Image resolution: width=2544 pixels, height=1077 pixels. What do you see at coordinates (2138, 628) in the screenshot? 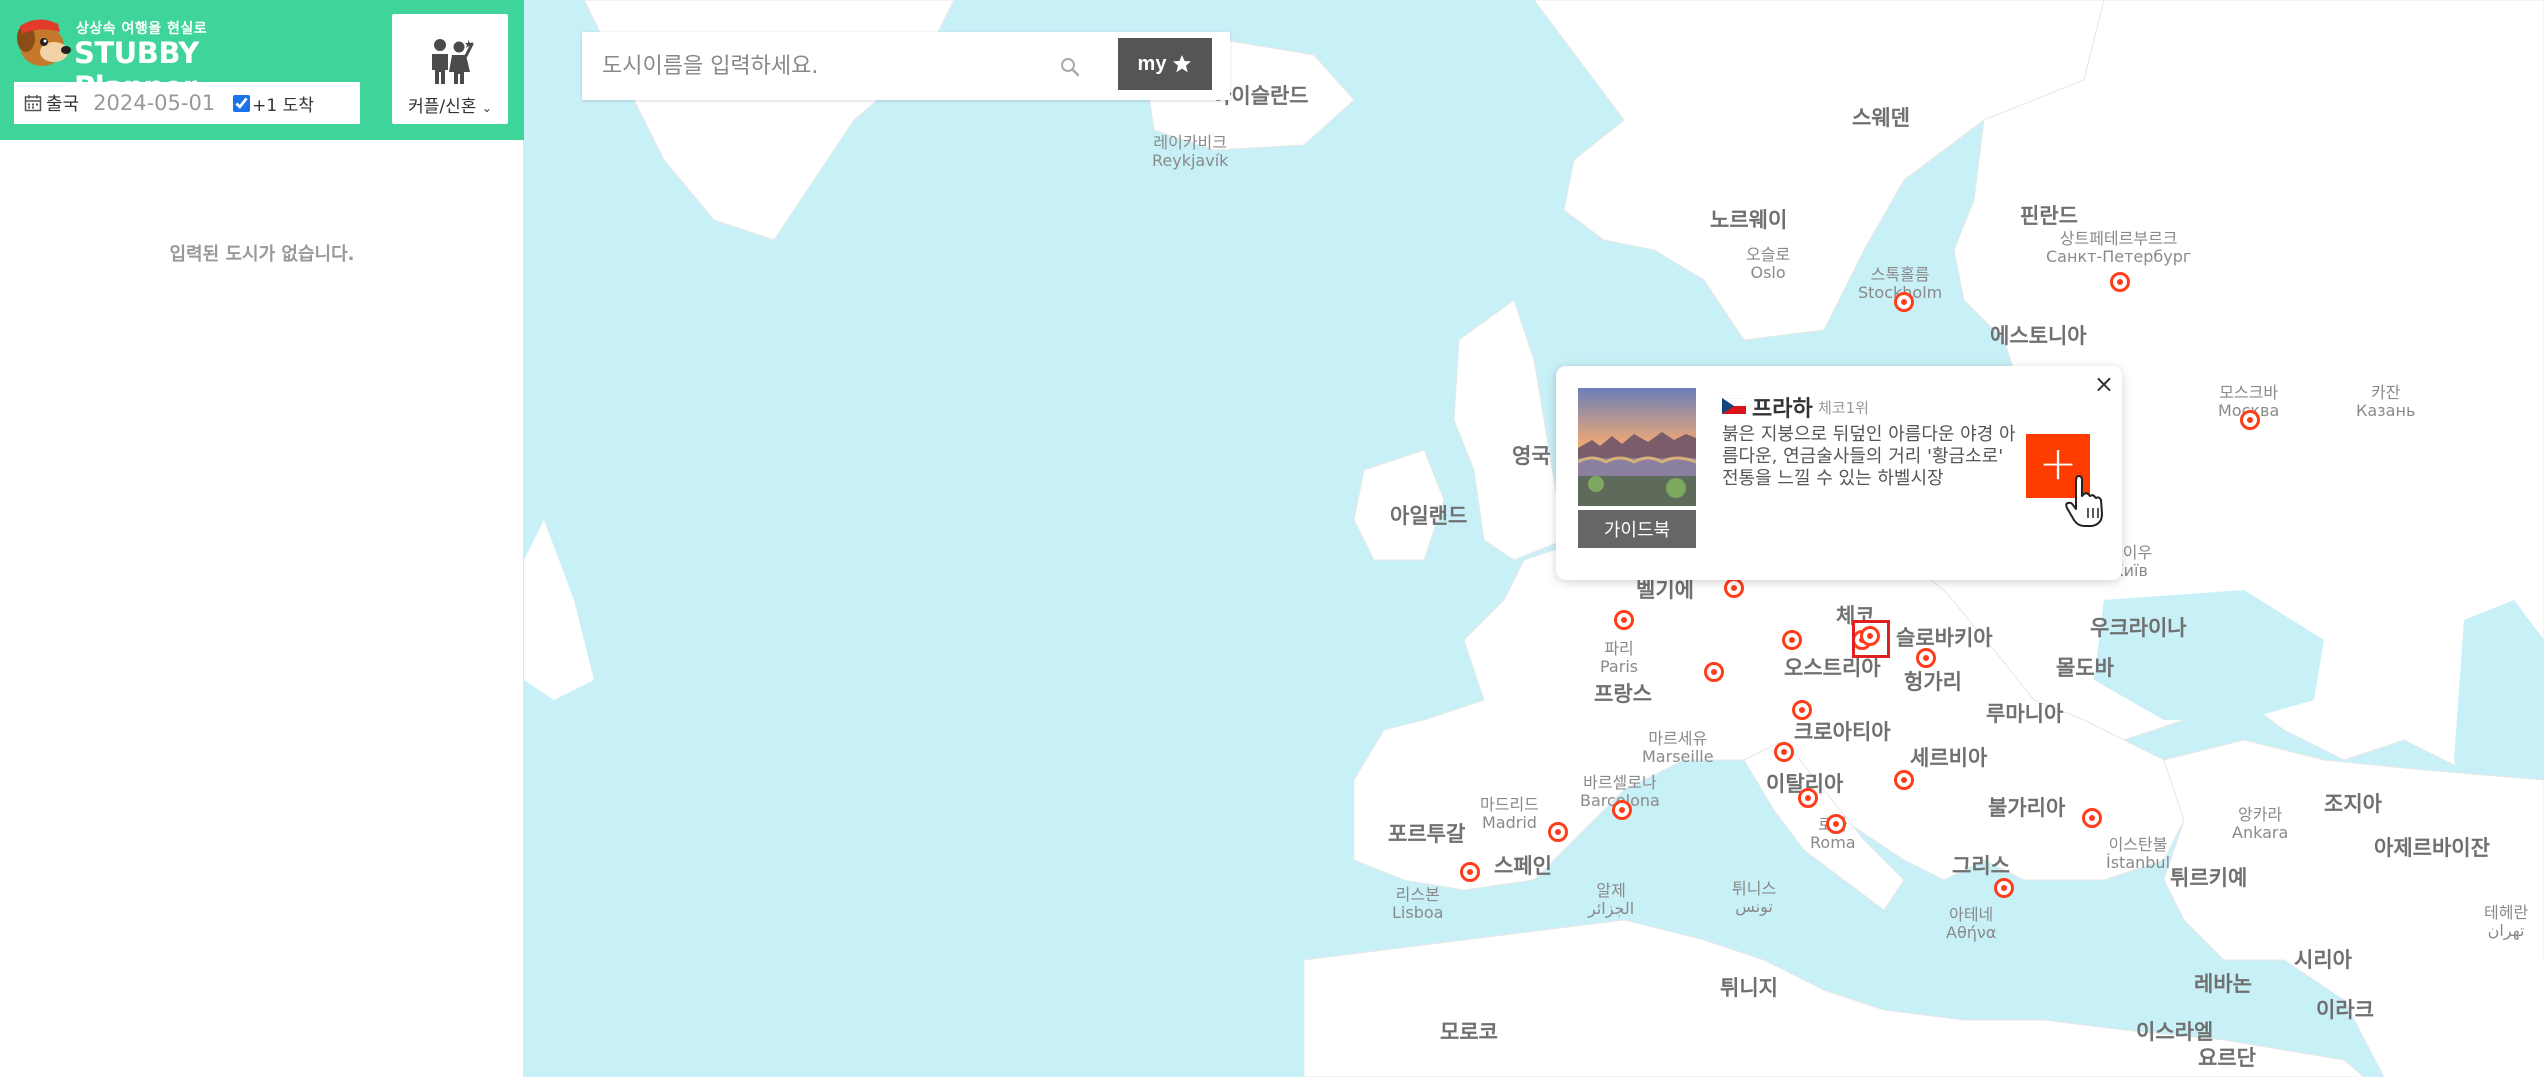
I see `country-label: 우크라이나` at bounding box center [2138, 628].